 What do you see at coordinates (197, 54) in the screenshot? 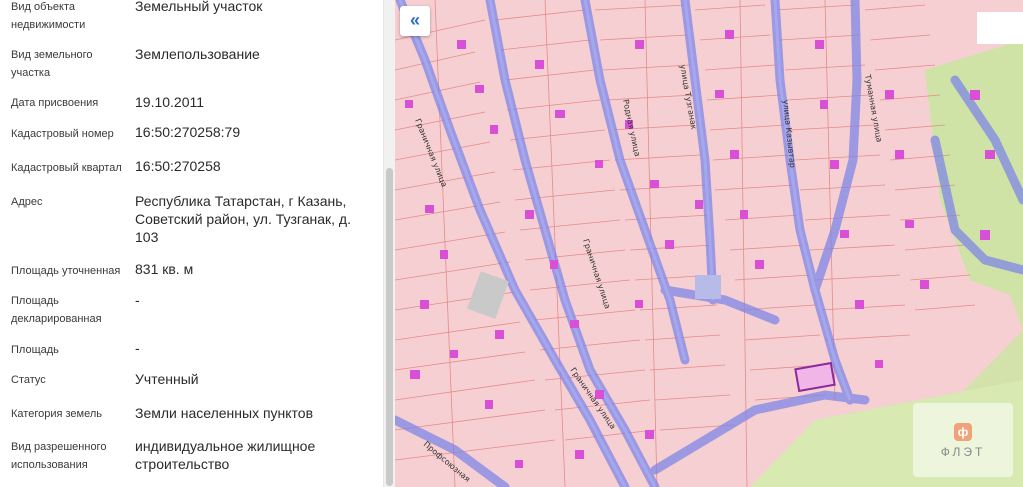
I see `info-value: Землепользование` at bounding box center [197, 54].